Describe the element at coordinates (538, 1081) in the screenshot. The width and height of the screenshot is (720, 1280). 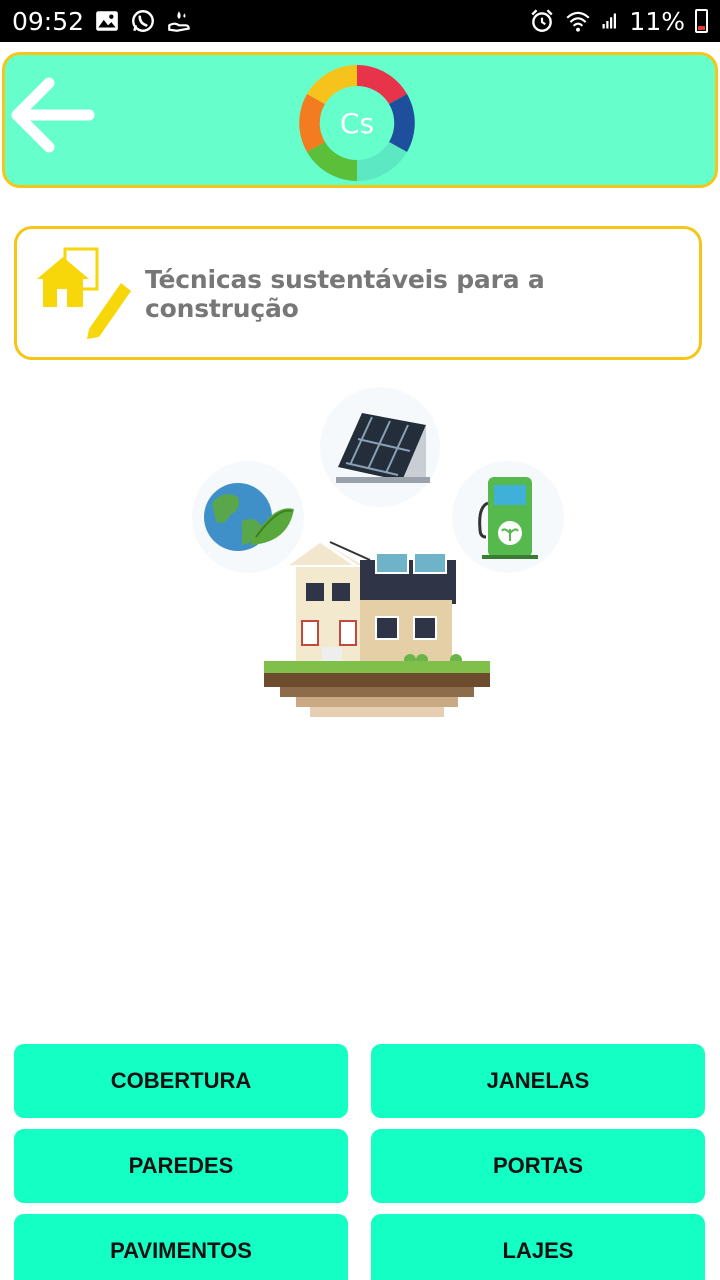
I see `janelas-button: JANELAS` at that location.